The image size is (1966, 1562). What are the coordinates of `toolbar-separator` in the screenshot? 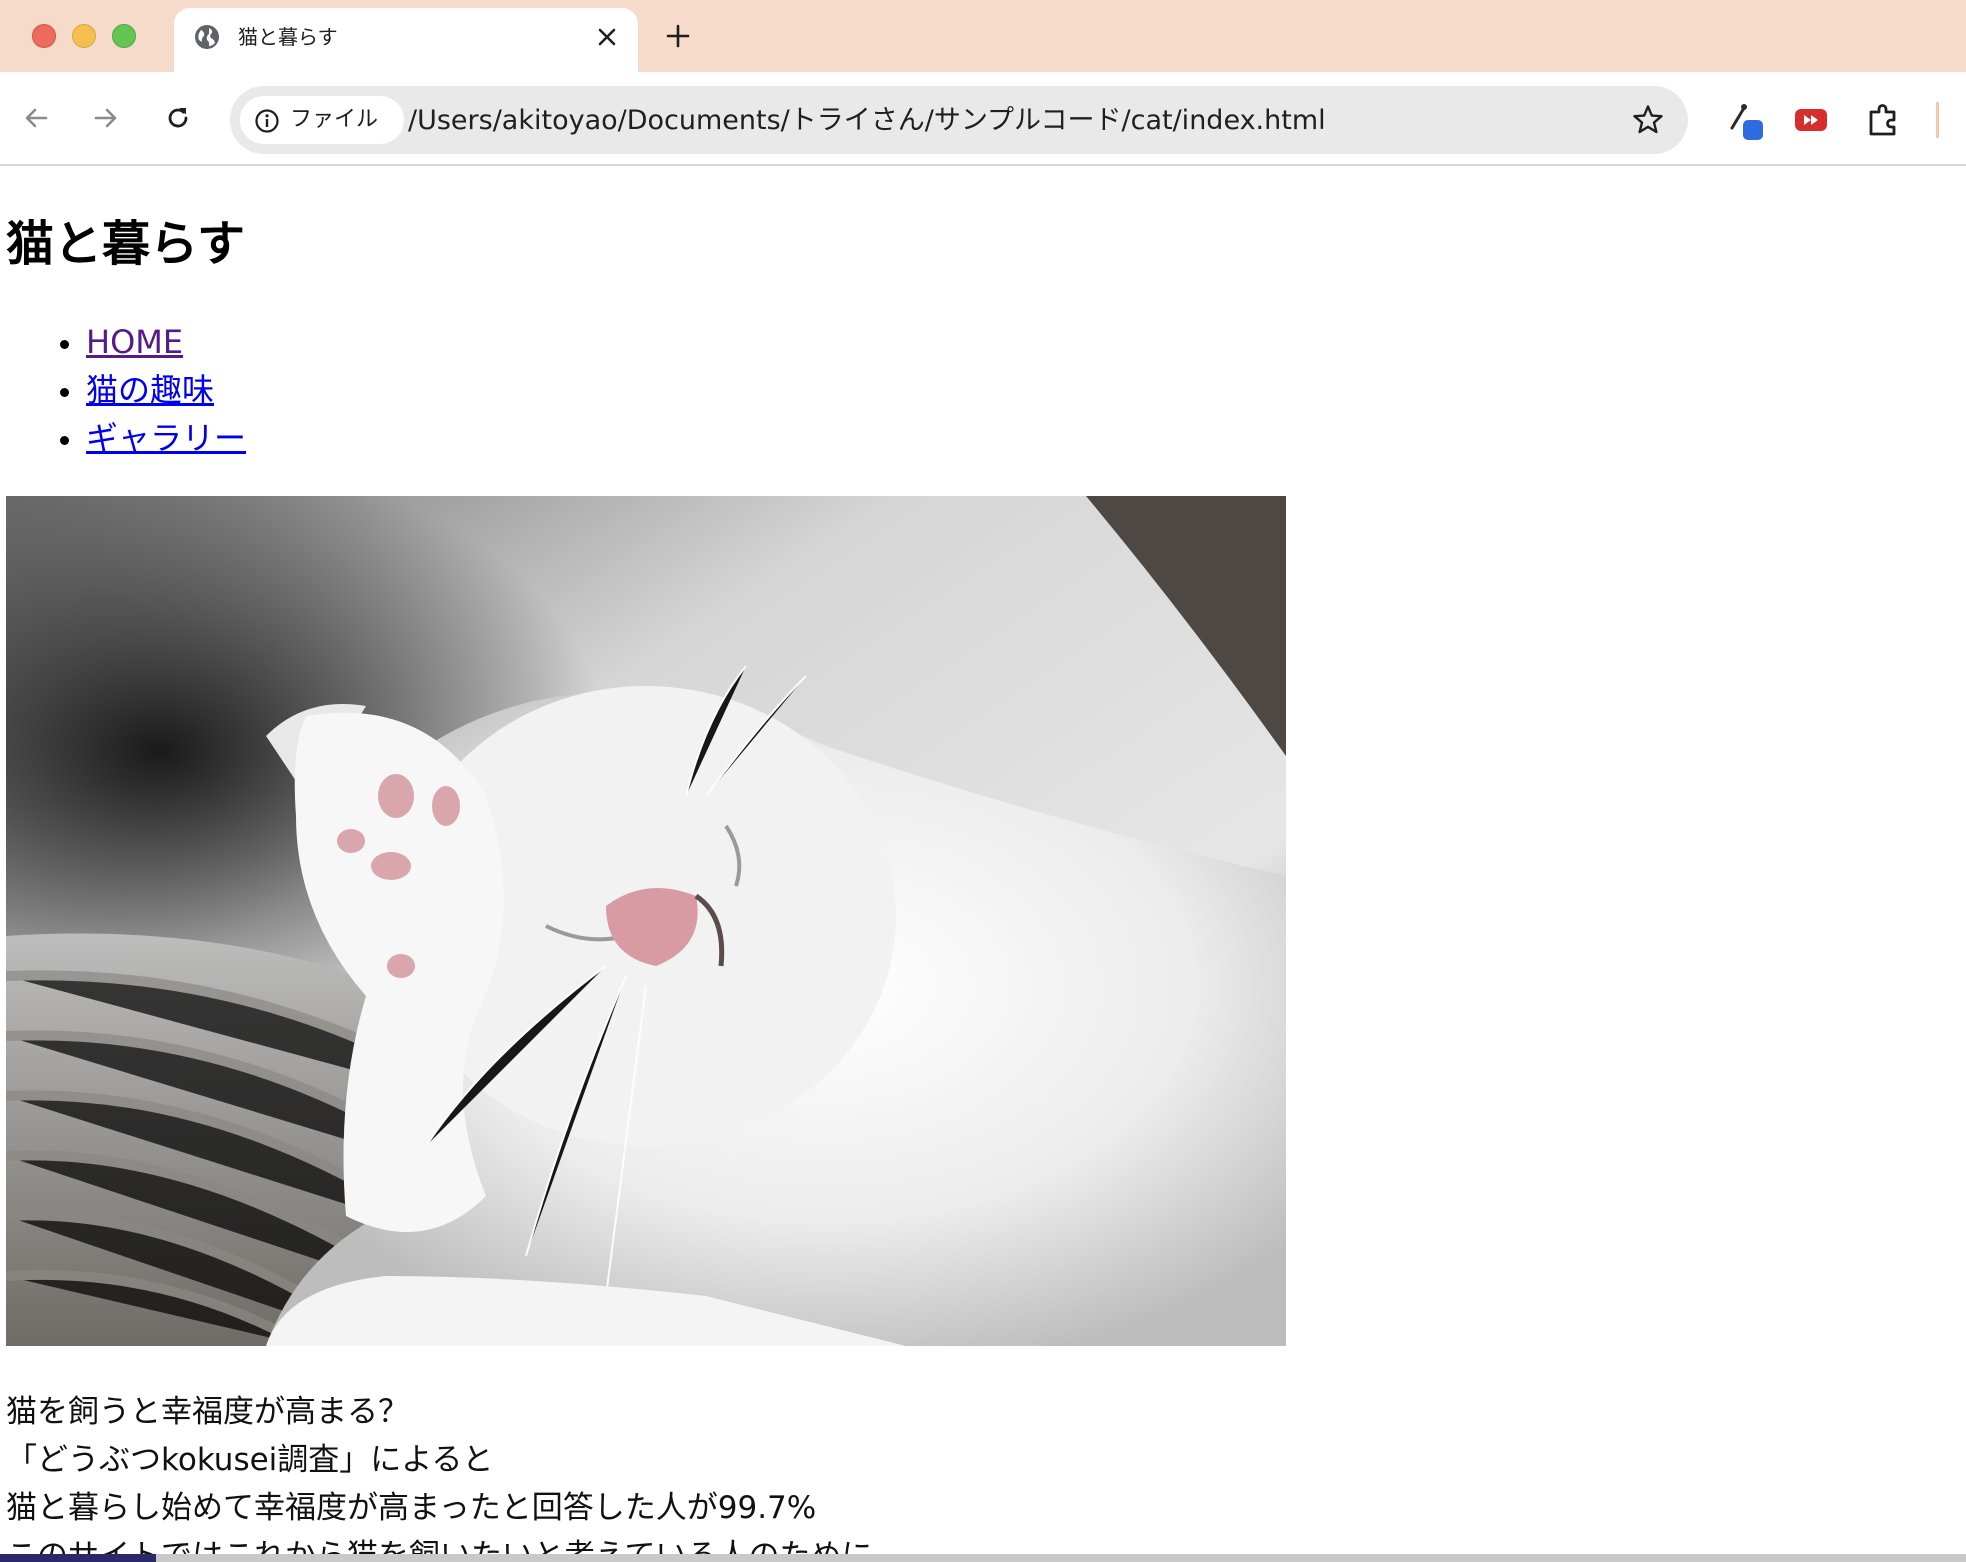 It's located at (1937, 120).